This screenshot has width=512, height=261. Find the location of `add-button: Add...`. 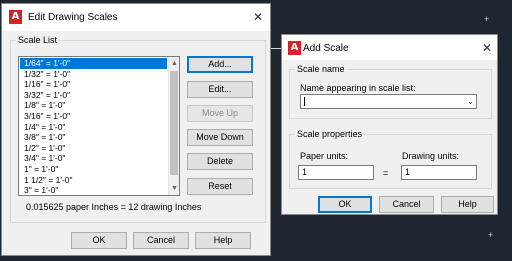

add-button: Add... is located at coordinates (220, 64).